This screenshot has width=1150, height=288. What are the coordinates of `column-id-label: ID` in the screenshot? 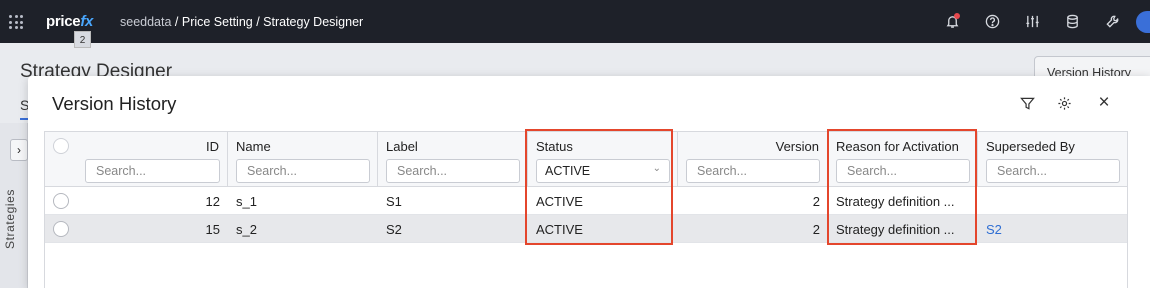 It's located at (212, 146).